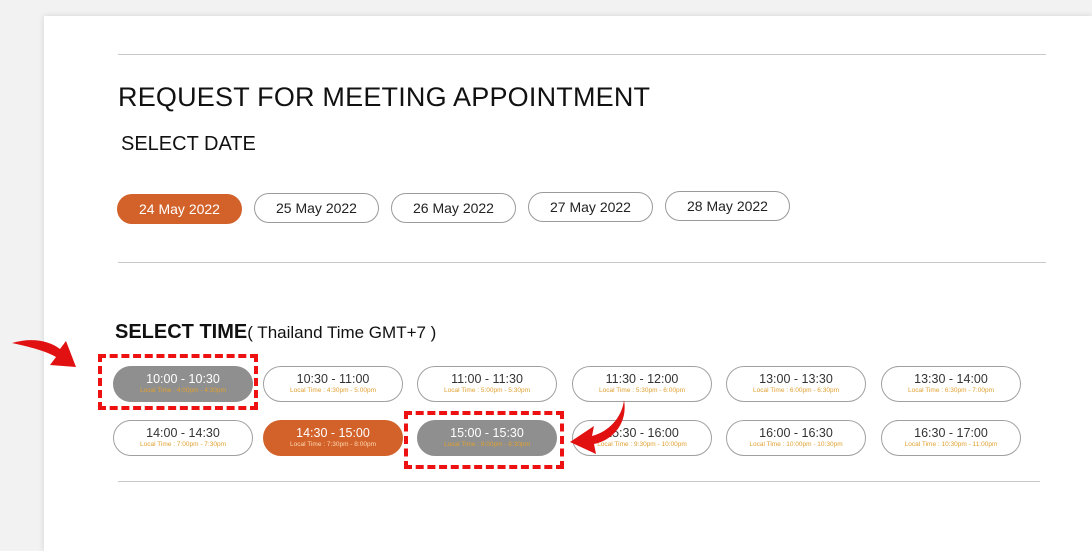 This screenshot has height=551, width=1092. I want to click on slot-local-time: Local Time : 7:30pm - 8:00pm, so click(333, 444).